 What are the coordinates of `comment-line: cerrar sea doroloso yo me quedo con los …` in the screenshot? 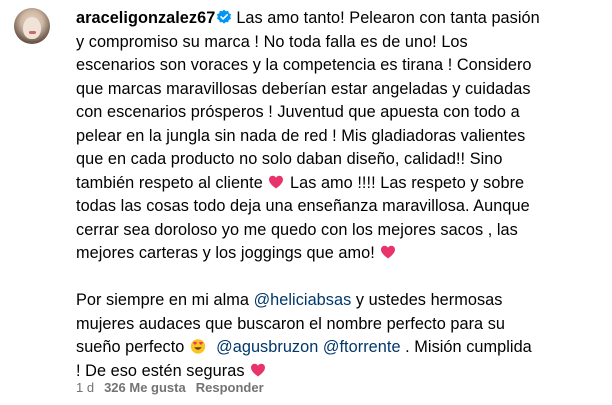 It's located at (297, 229).